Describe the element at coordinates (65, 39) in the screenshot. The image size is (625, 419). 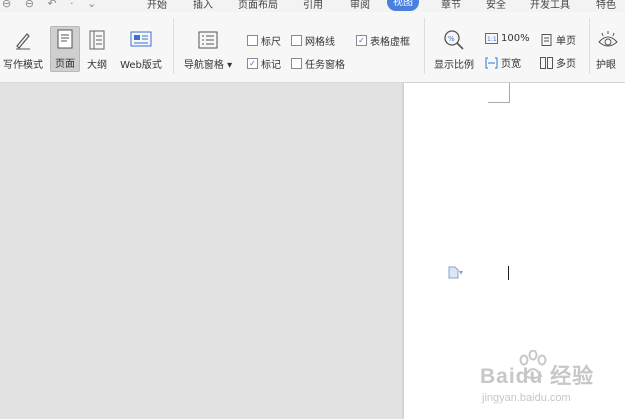
I see `page-view-icon` at that location.